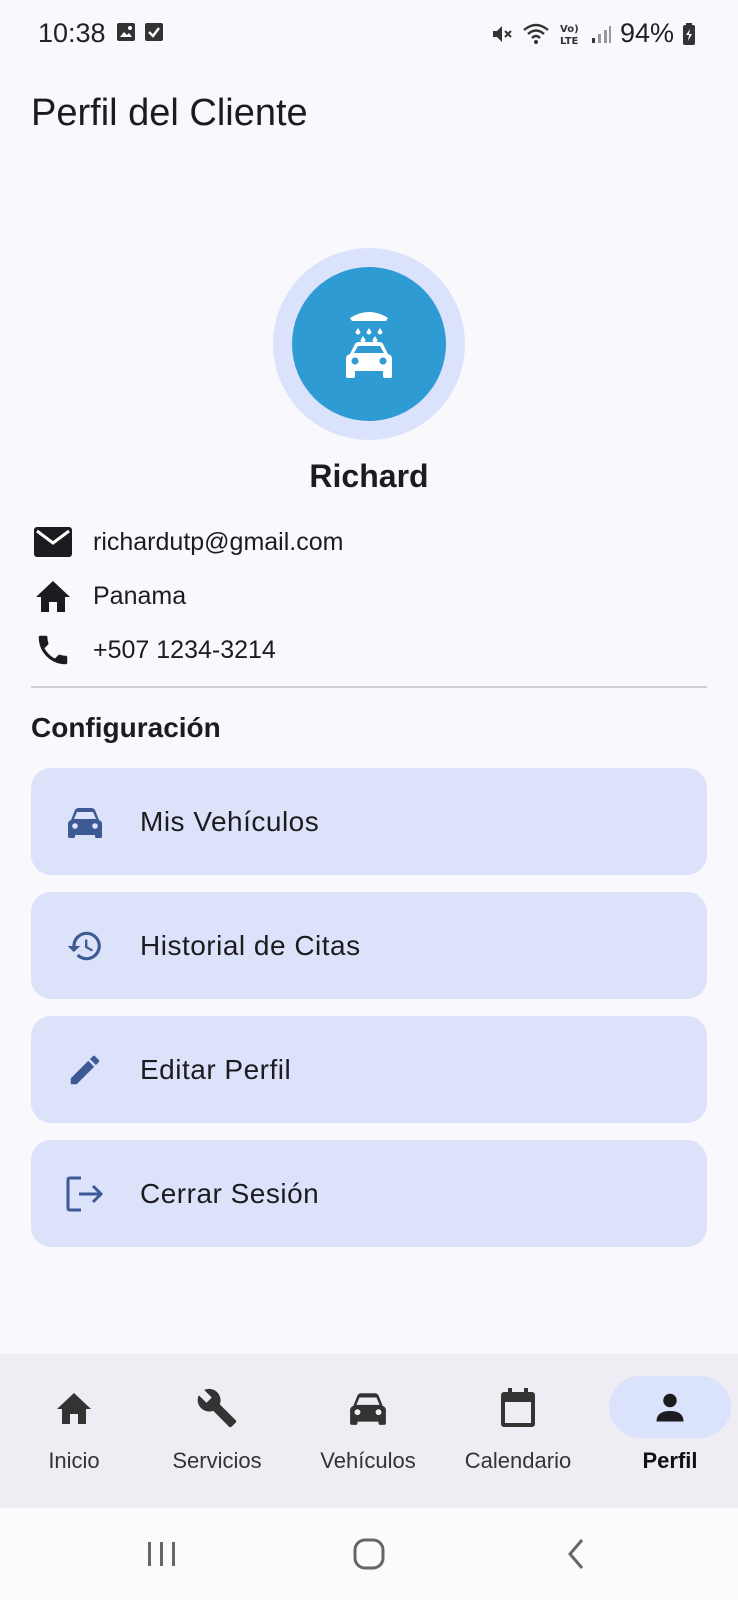 This screenshot has height=1600, width=738. Describe the element at coordinates (154, 32) in the screenshot. I see `checkbox-icon` at that location.